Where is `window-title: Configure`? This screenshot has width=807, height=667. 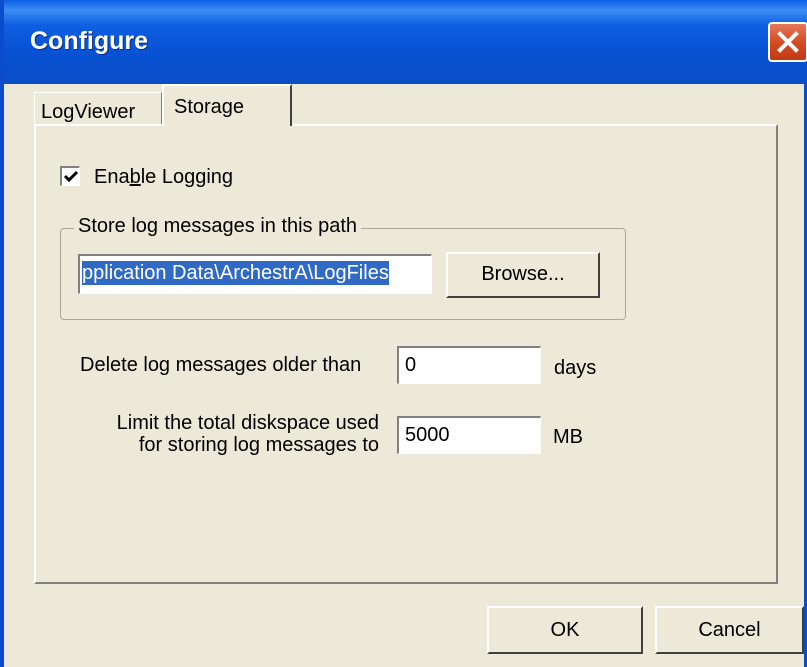 window-title: Configure is located at coordinates (89, 41).